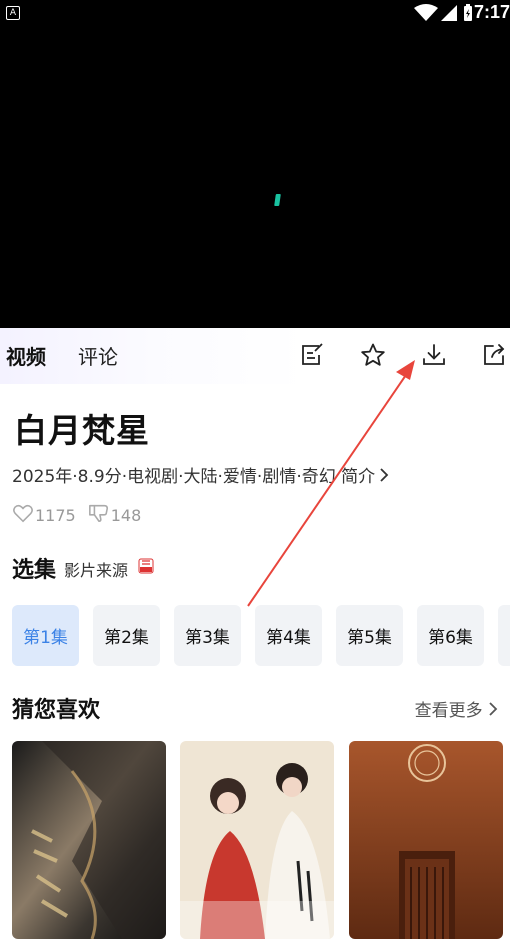 The height and width of the screenshot is (939, 510). What do you see at coordinates (56, 710) in the screenshot?
I see `recommend-title: 猜您喜欢` at bounding box center [56, 710].